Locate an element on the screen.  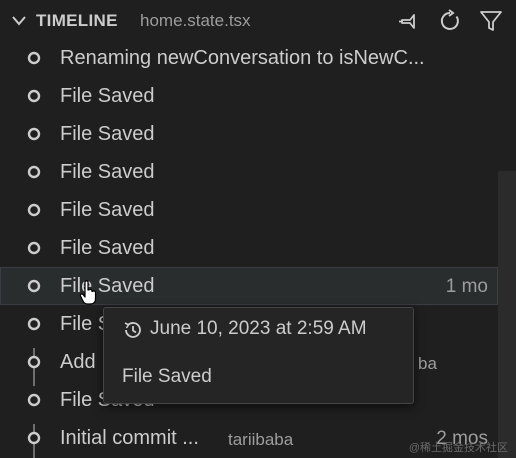
filter-icon is located at coordinates (491, 21).